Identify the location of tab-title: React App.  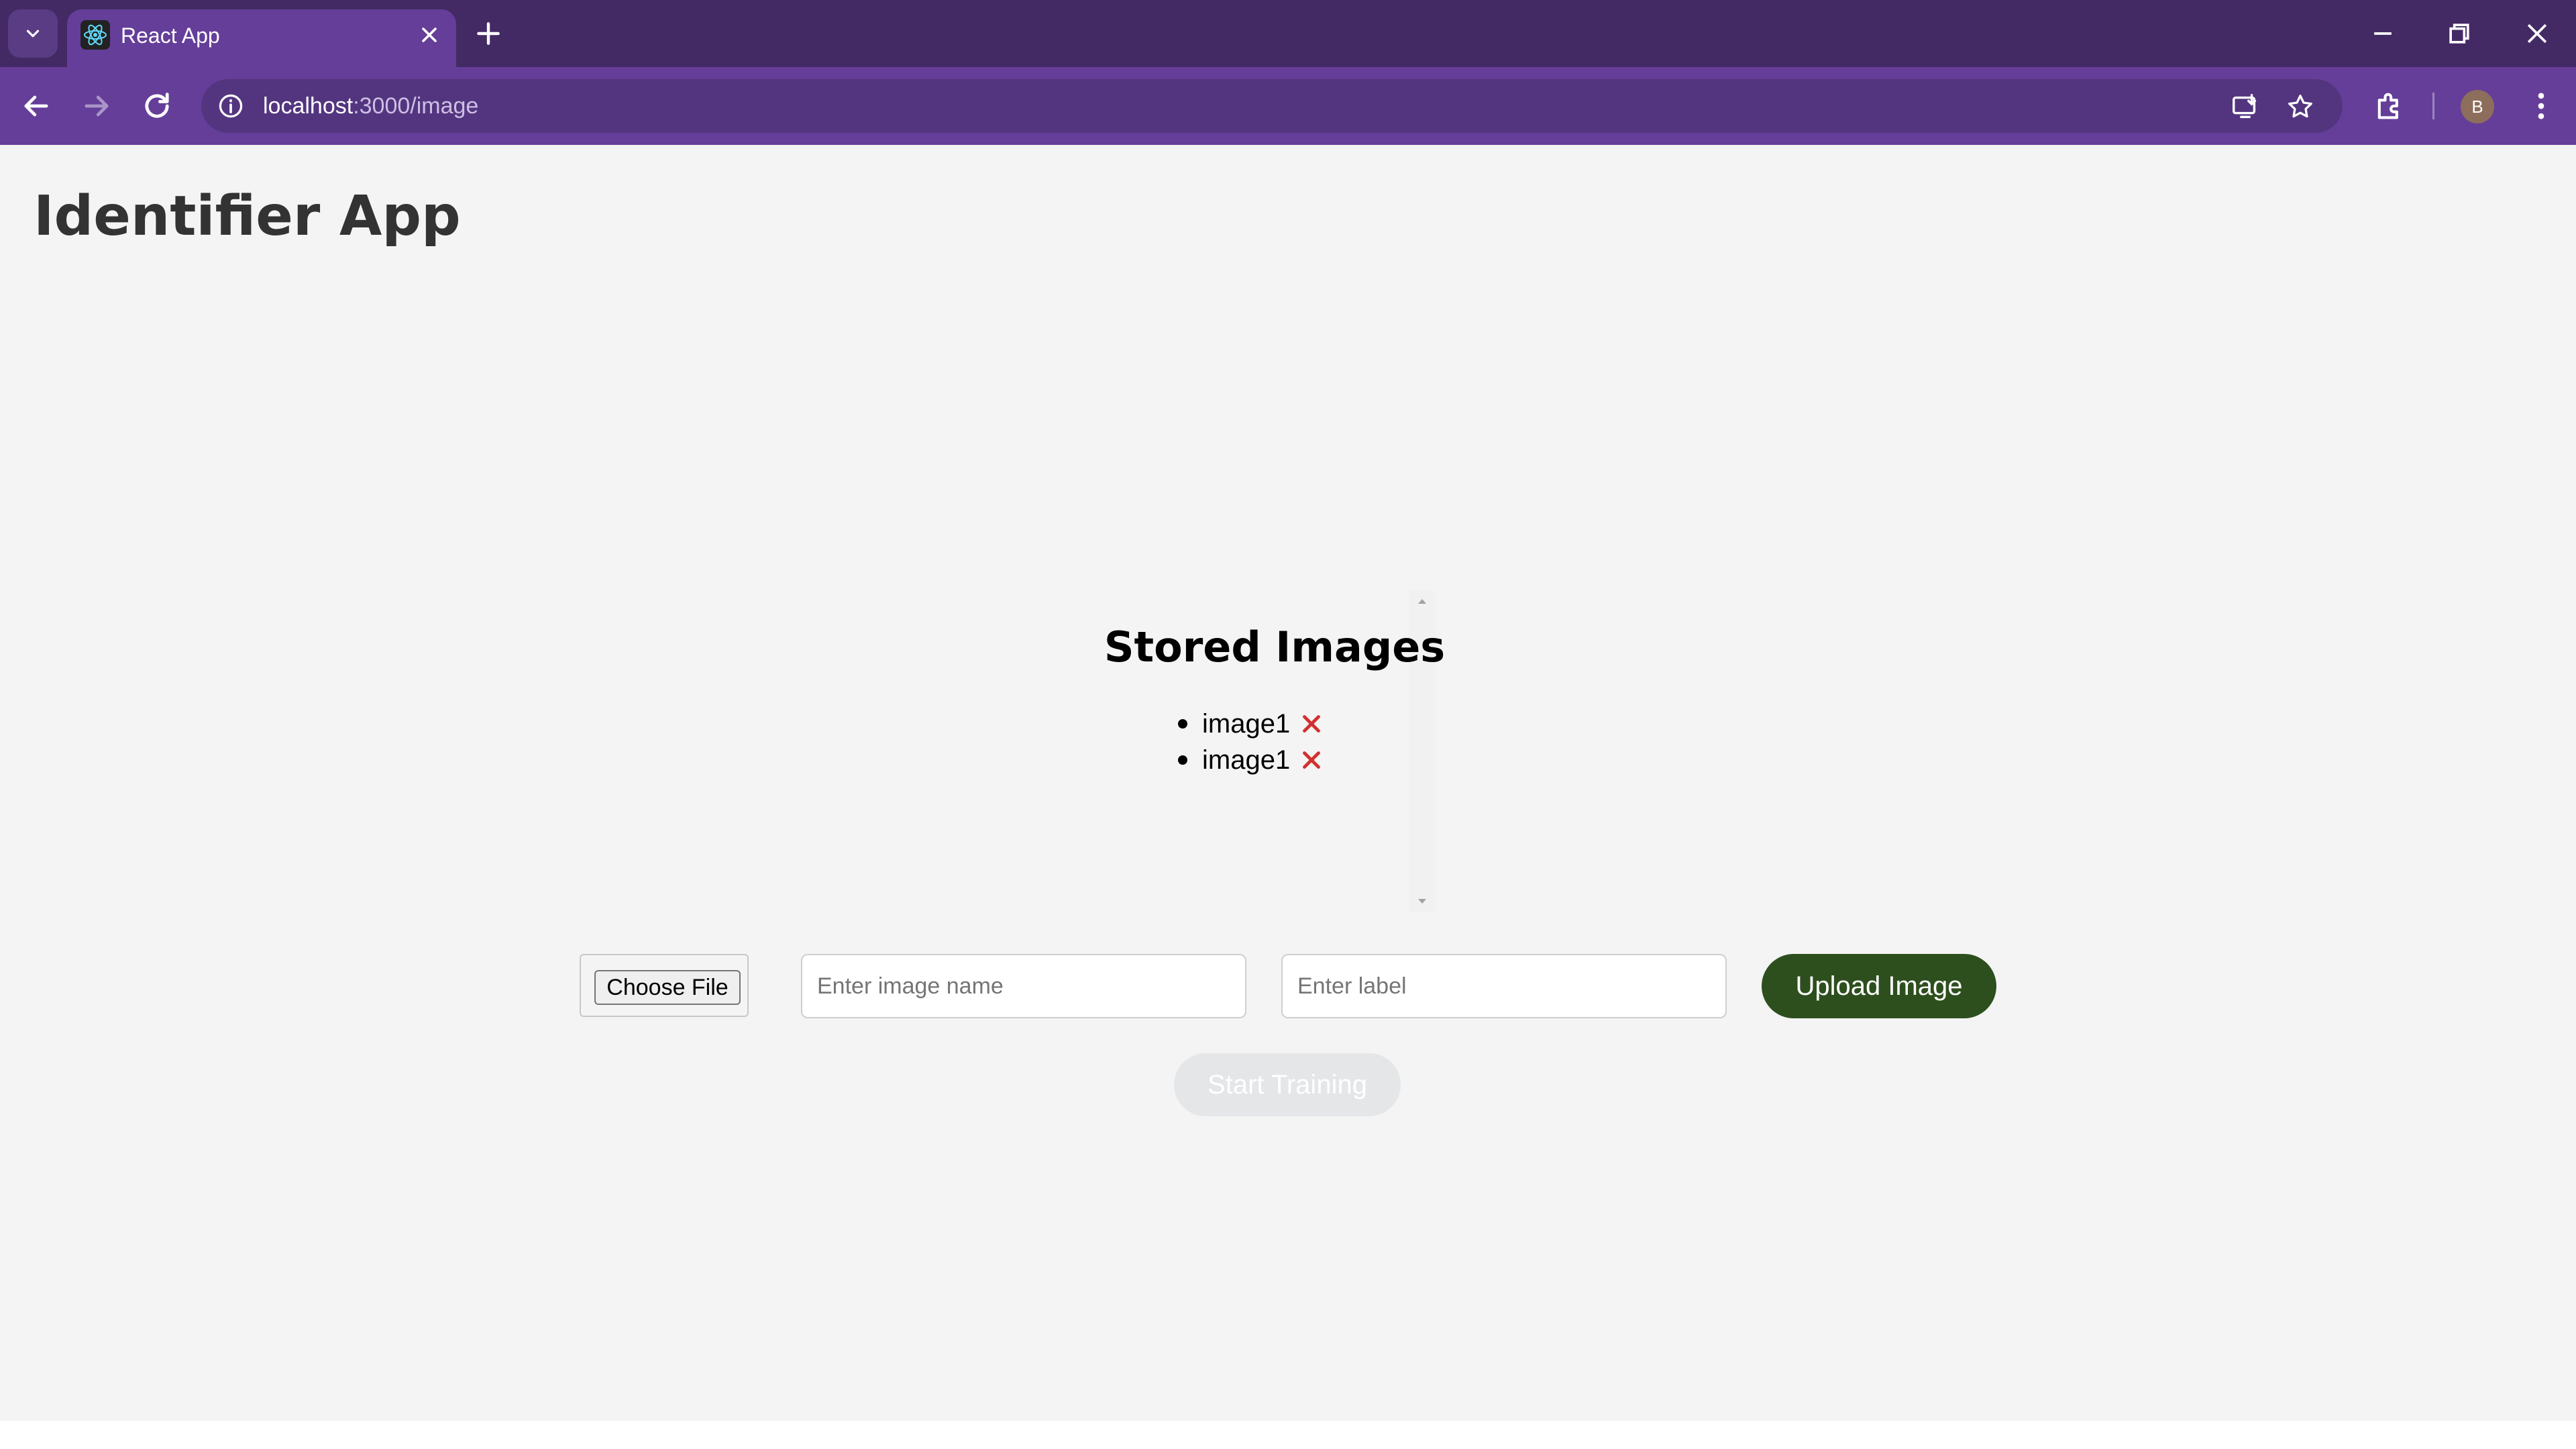
(170, 35).